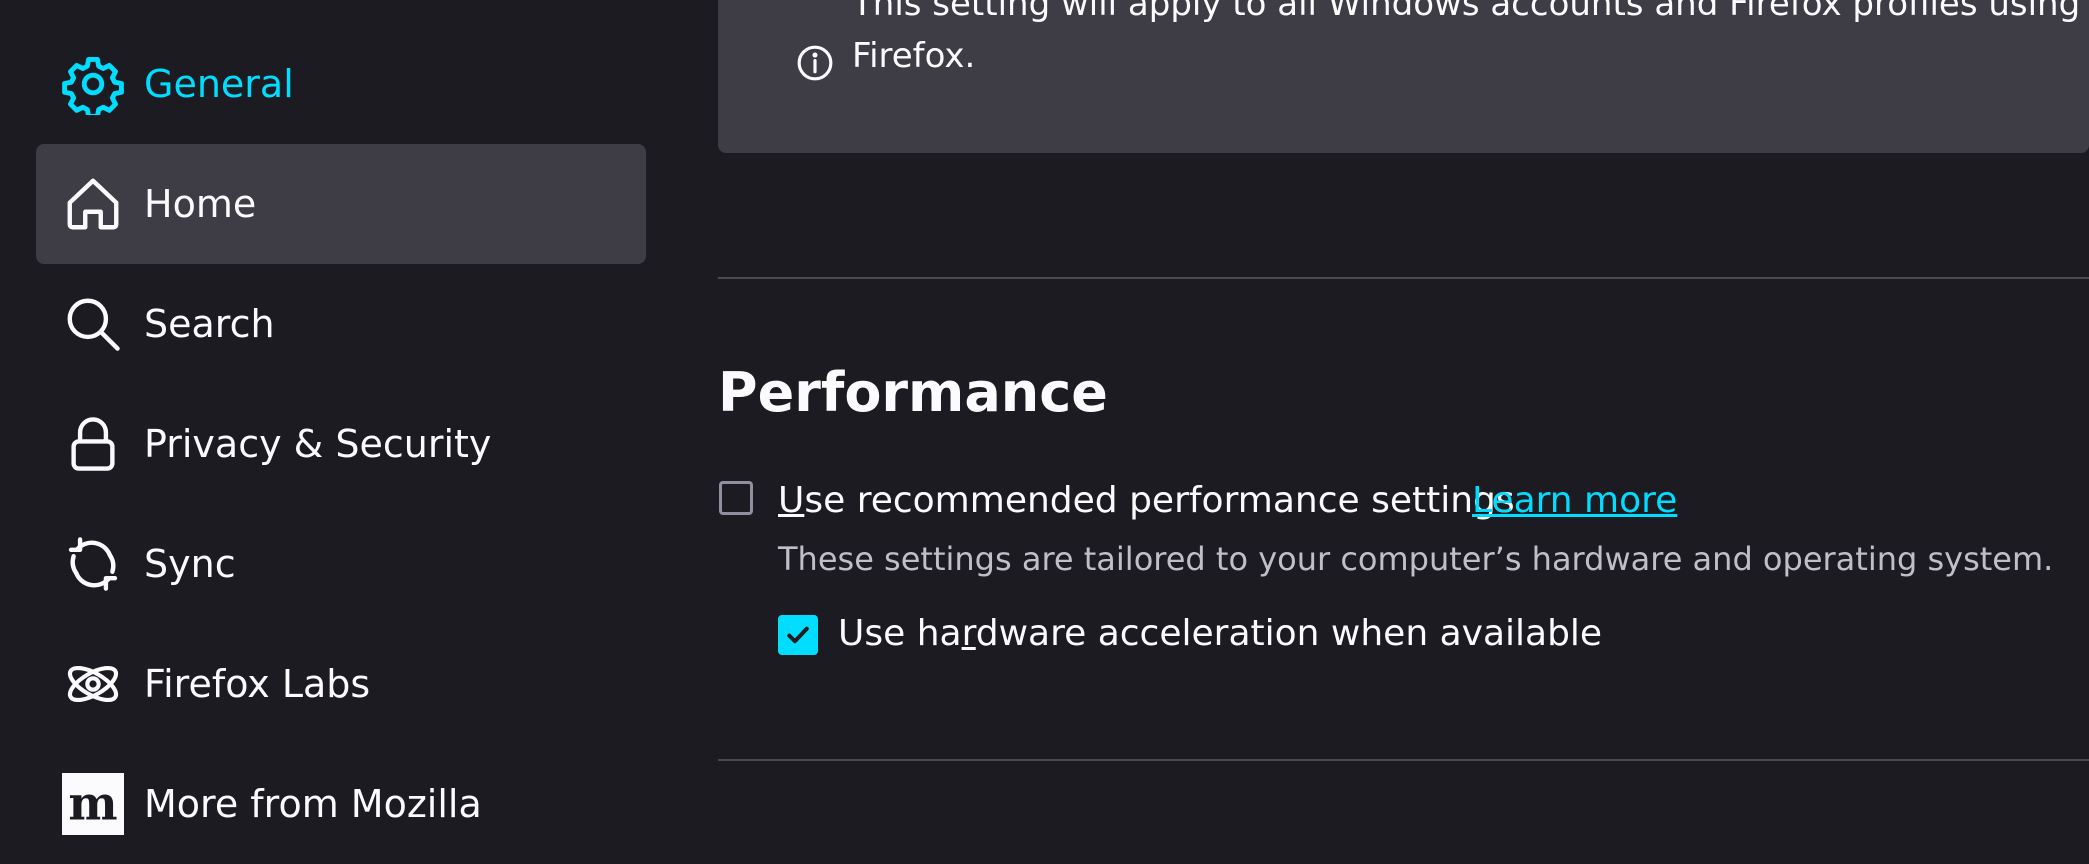 Image resolution: width=2089 pixels, height=864 pixels. I want to click on svg-text: m, so click(92, 803).